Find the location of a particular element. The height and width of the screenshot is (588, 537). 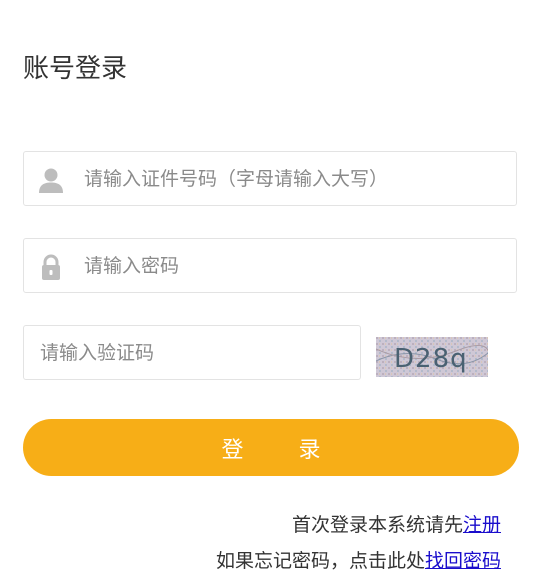

forgot-hint: 如果忘记密码，点击此处找回密码 is located at coordinates (358, 559).